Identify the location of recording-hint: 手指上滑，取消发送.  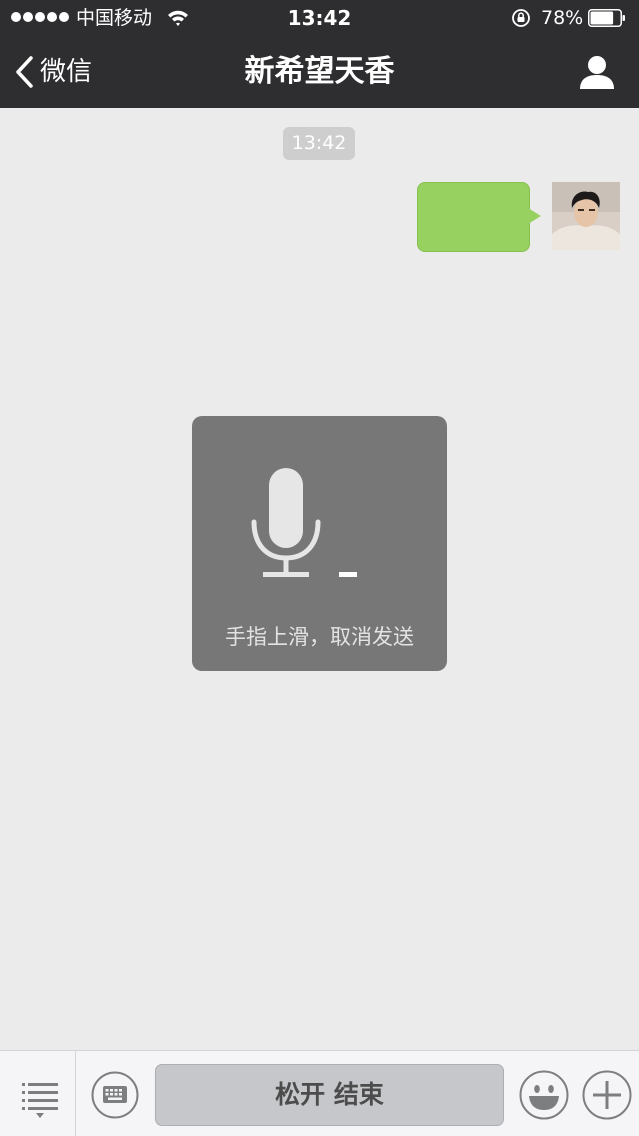
(319, 637).